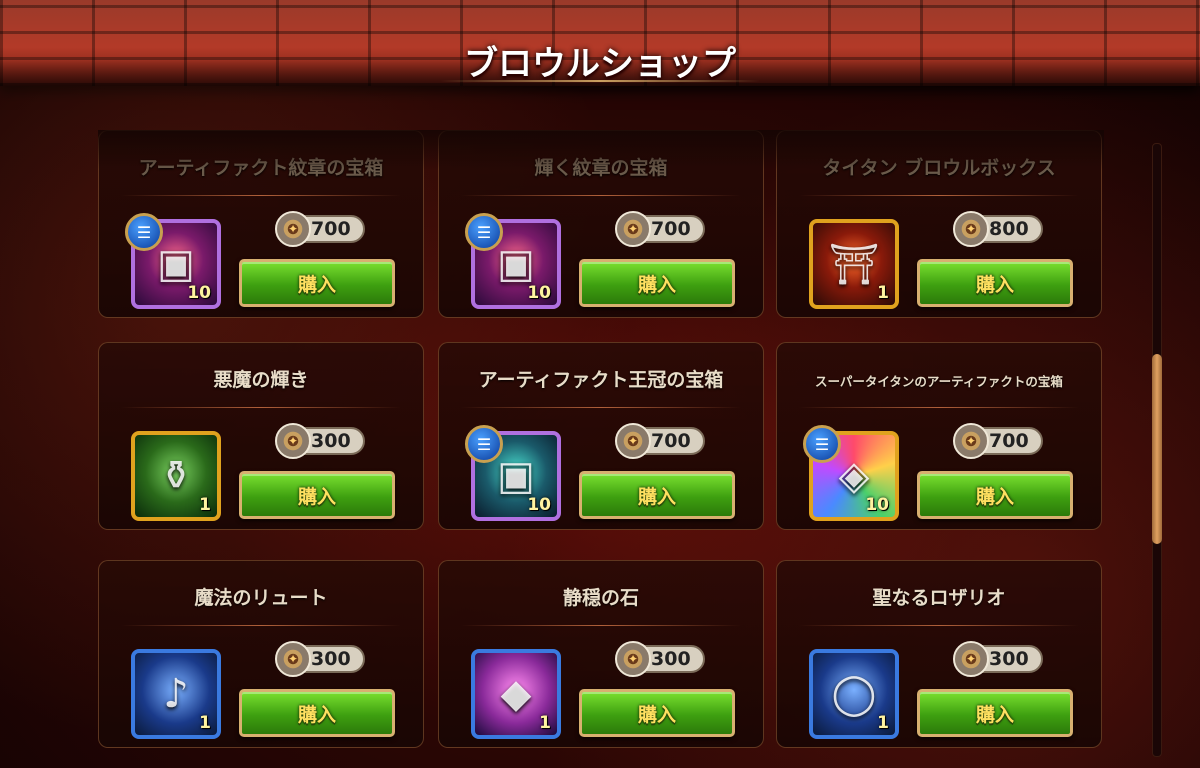  I want to click on card-title: アーティファクト王冠の宝箱, so click(601, 380).